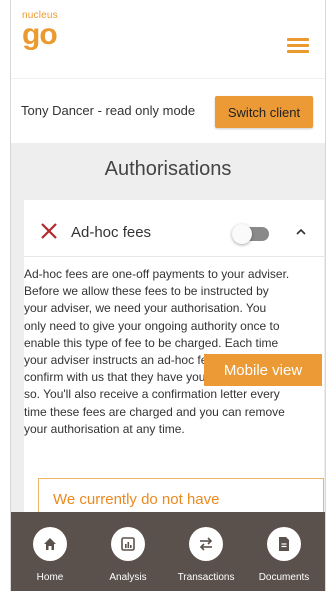  I want to click on nav-label: Analysis, so click(128, 577).